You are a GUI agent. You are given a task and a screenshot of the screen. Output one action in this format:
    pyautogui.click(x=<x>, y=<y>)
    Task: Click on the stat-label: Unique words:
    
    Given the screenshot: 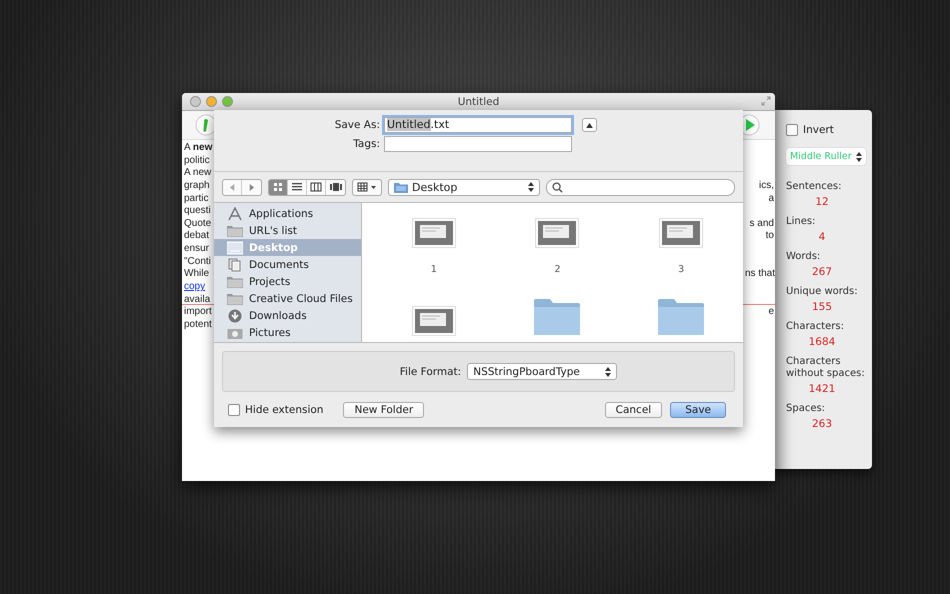 What is the action you would take?
    pyautogui.click(x=822, y=292)
    